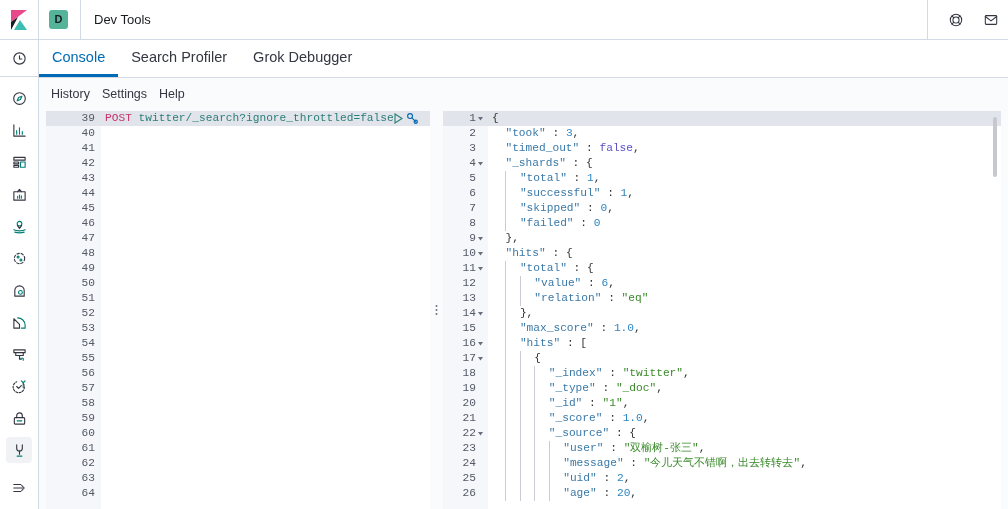  Describe the element at coordinates (559, 478) in the screenshot. I see `code-line: "uid" : 2,` at that location.